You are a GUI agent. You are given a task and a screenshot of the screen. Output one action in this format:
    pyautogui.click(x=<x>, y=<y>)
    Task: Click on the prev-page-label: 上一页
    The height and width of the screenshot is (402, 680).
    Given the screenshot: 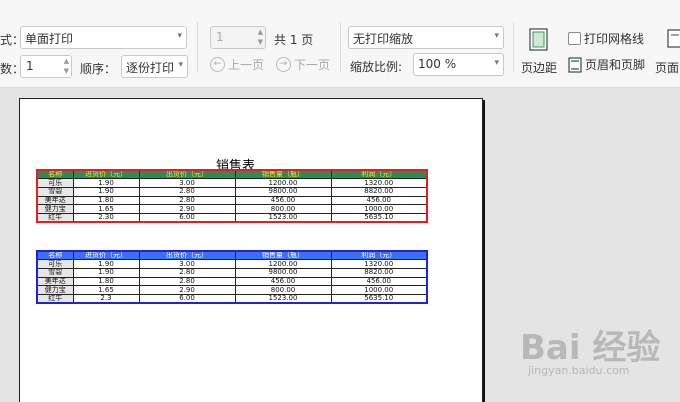 What is the action you would take?
    pyautogui.click(x=246, y=65)
    